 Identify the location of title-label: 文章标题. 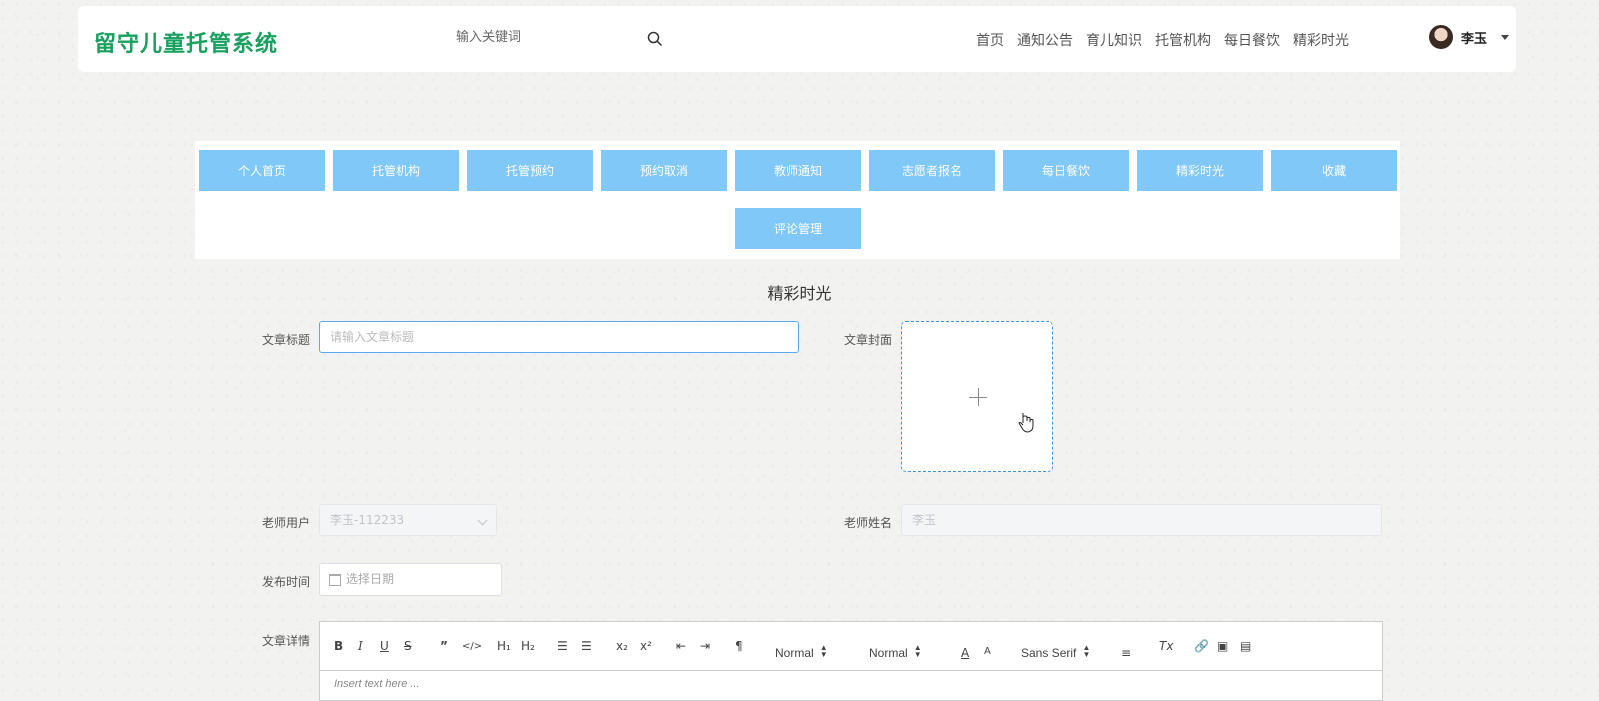
(286, 340).